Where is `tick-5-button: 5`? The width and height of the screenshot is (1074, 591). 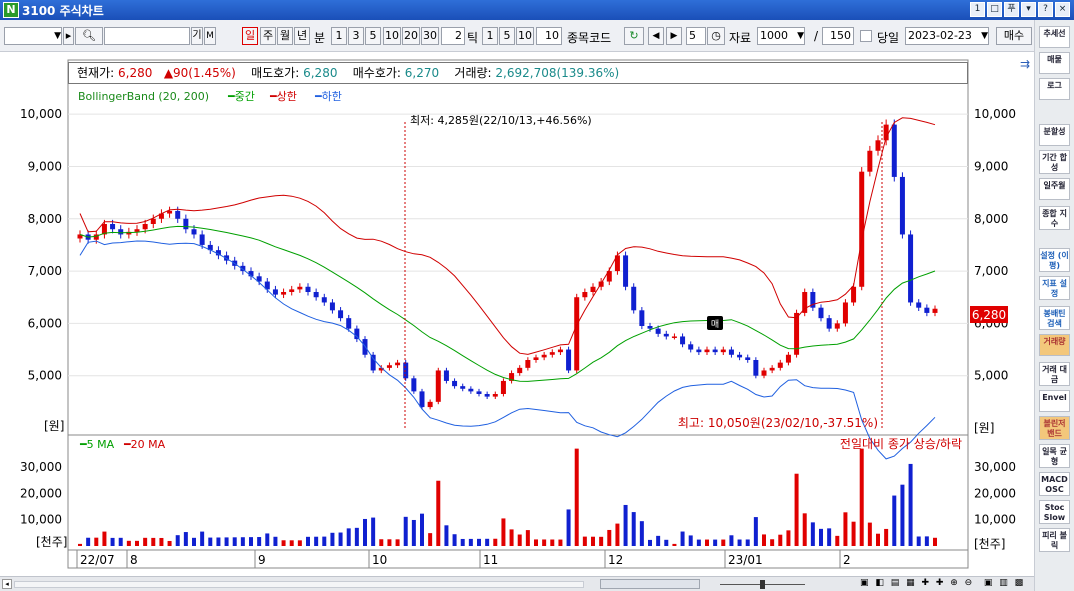 tick-5-button: 5 is located at coordinates (507, 36).